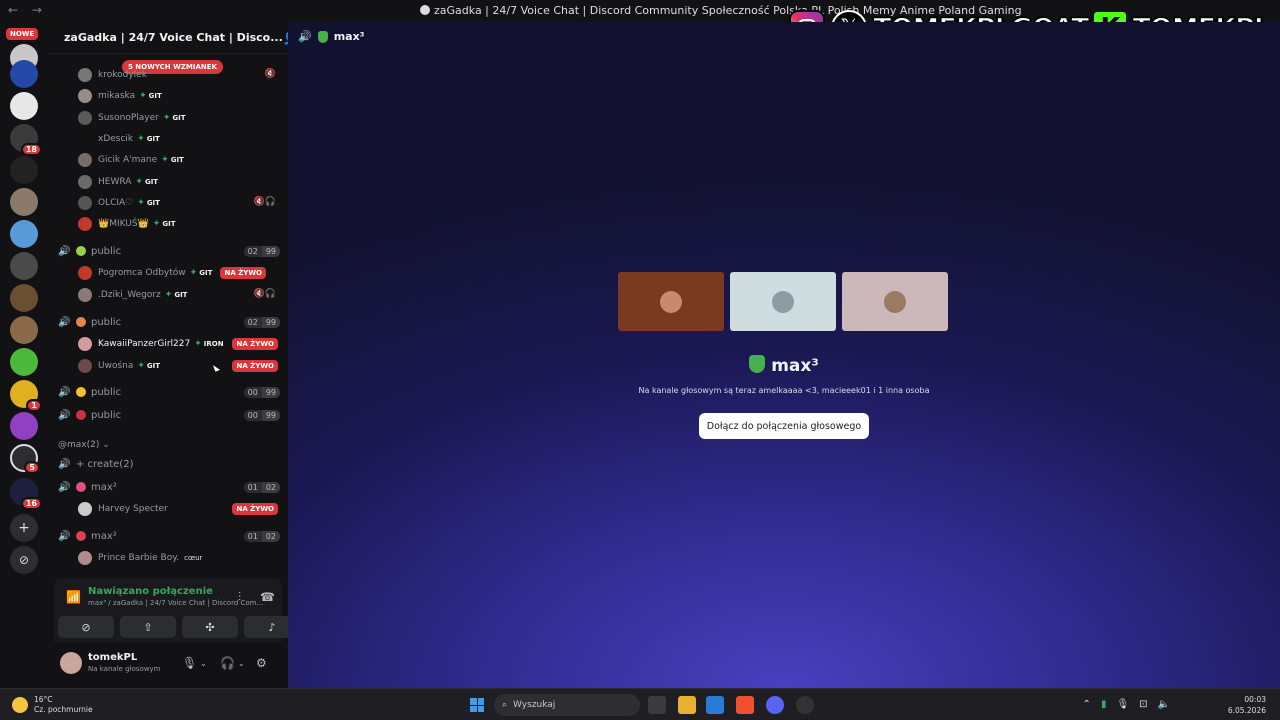 Image resolution: width=1280 pixels, height=720 pixels. I want to click on member-row: 👑MIKUŚ👑 GIT, so click(126, 224).